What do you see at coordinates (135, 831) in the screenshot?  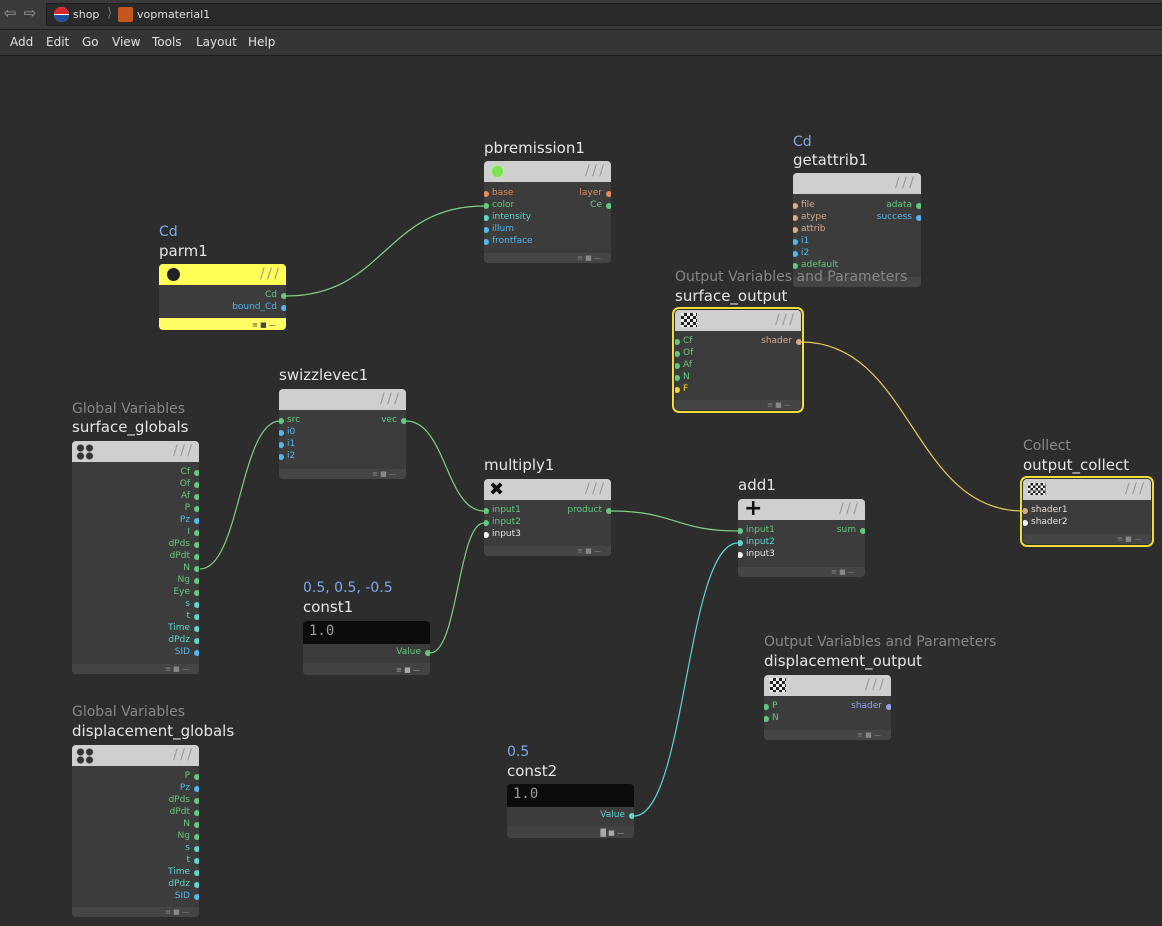 I see `node-displacement-globals: / / / ≡ ■ — P Pz dPds dPdt N Ng s t Time dPdz SID` at bounding box center [135, 831].